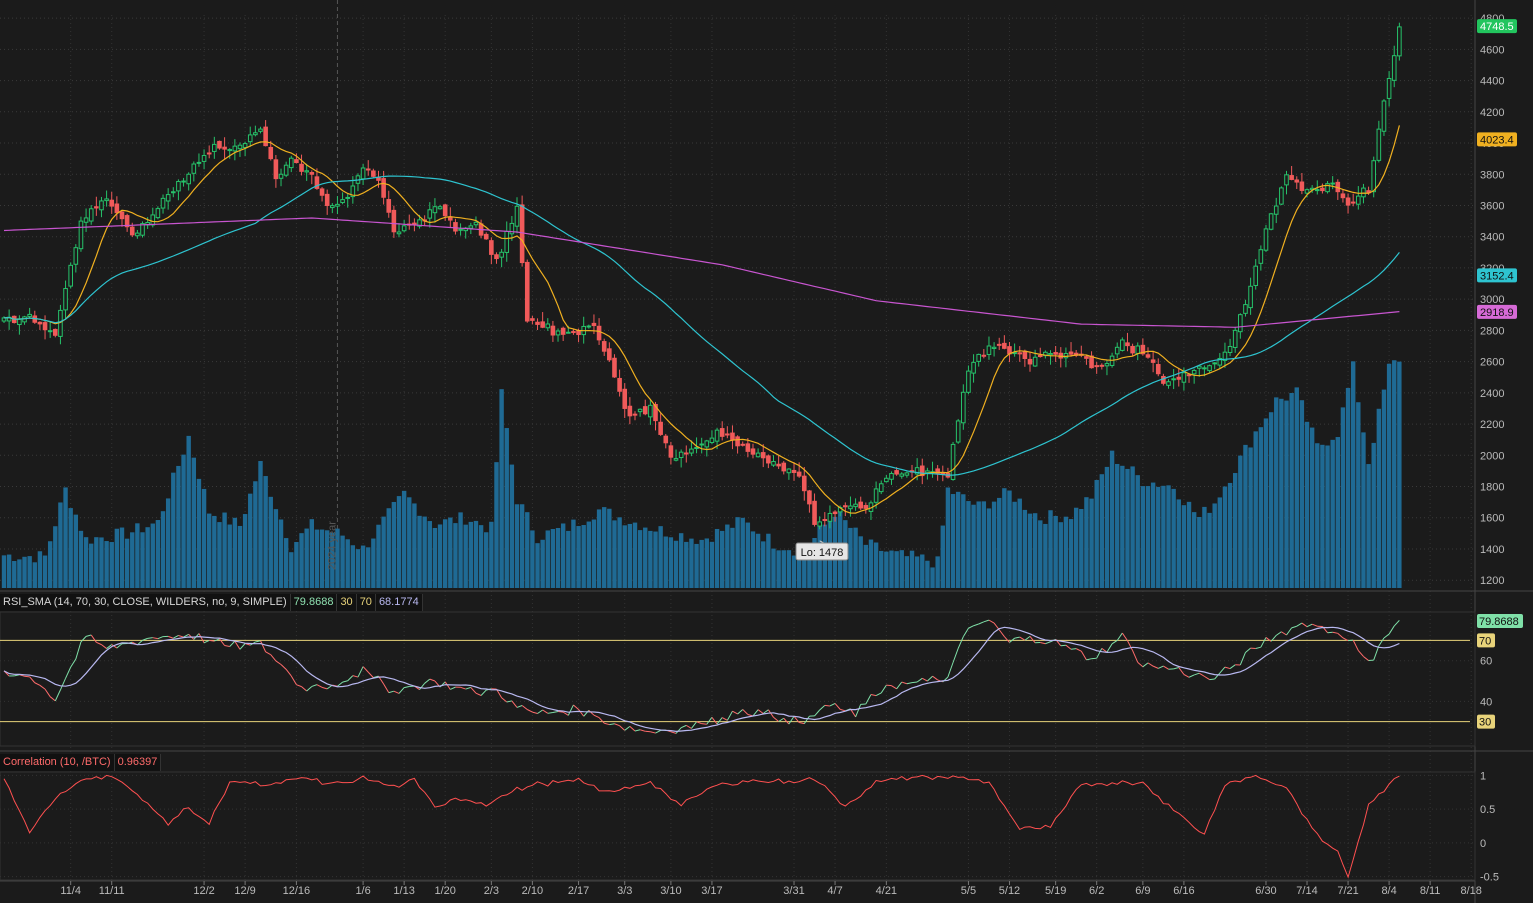  I want to click on price-tick-label: 4400, so click(1492, 82).